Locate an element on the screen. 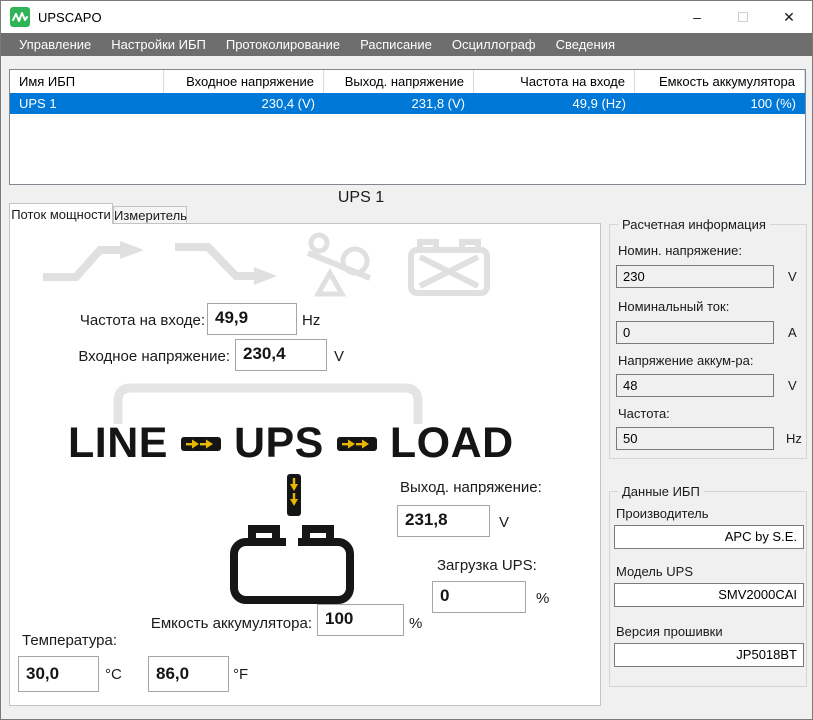  title-bar: UPSCAPO – ✕ is located at coordinates (406, 17).